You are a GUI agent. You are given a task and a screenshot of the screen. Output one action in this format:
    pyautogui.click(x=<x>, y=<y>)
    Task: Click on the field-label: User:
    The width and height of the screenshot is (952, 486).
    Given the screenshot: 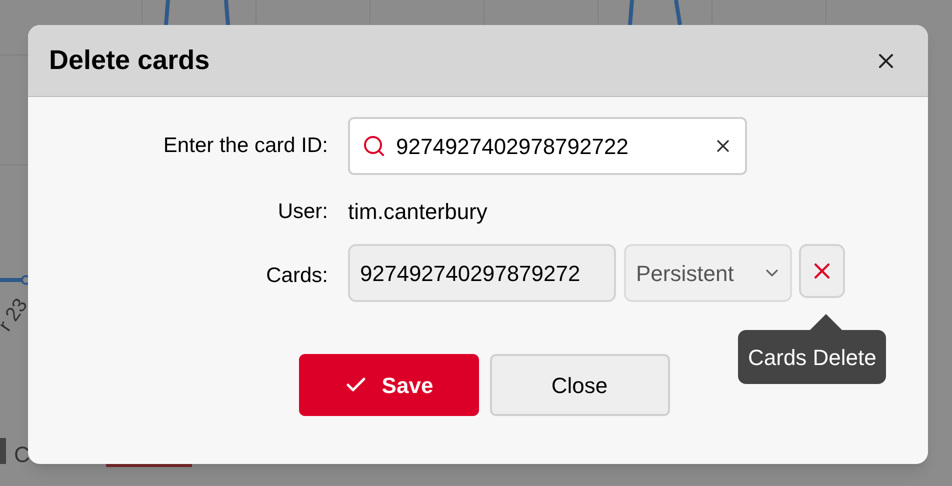 What is the action you would take?
    pyautogui.click(x=302, y=211)
    